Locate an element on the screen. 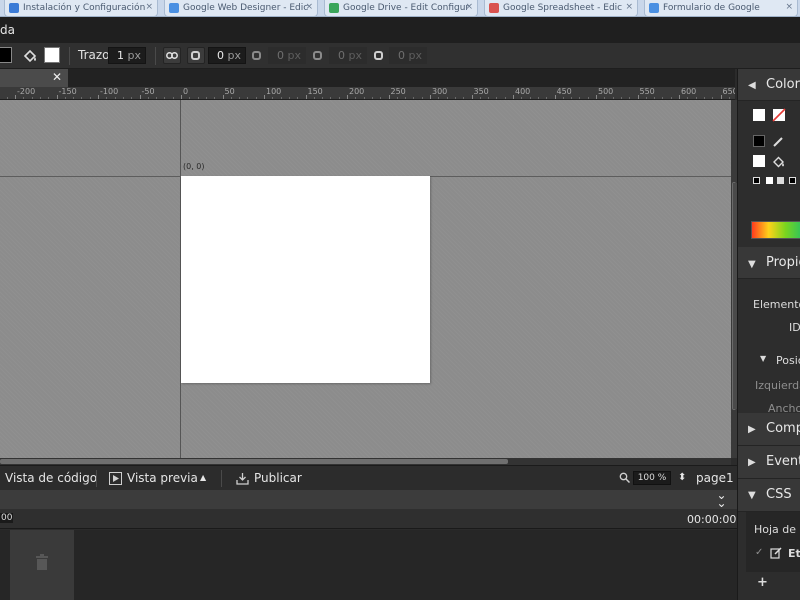 Image resolution: width=800 pixels, height=600 pixels. components-panel-title: Compo is located at coordinates (783, 428).